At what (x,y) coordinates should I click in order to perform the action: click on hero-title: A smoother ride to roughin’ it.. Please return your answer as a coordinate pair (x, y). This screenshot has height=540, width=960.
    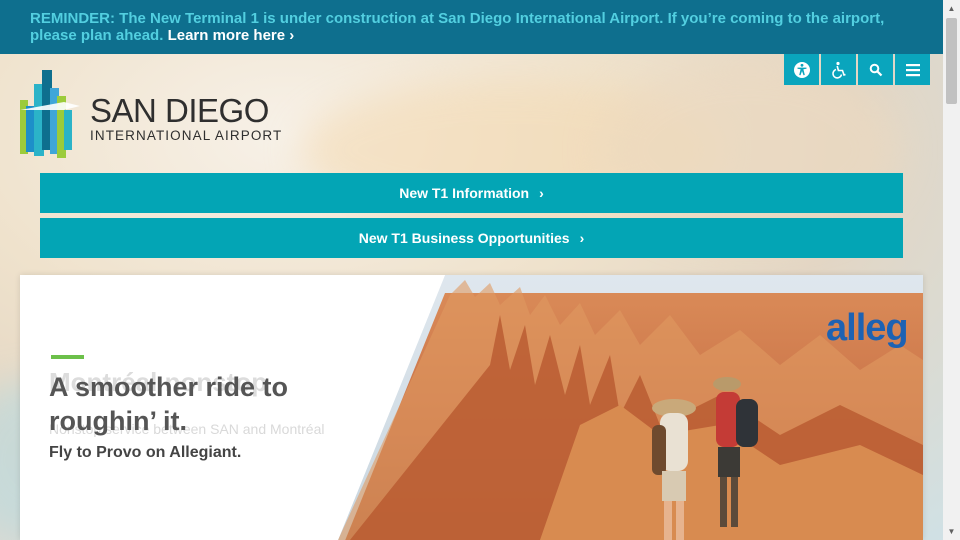
    Looking at the image, I should click on (168, 404).